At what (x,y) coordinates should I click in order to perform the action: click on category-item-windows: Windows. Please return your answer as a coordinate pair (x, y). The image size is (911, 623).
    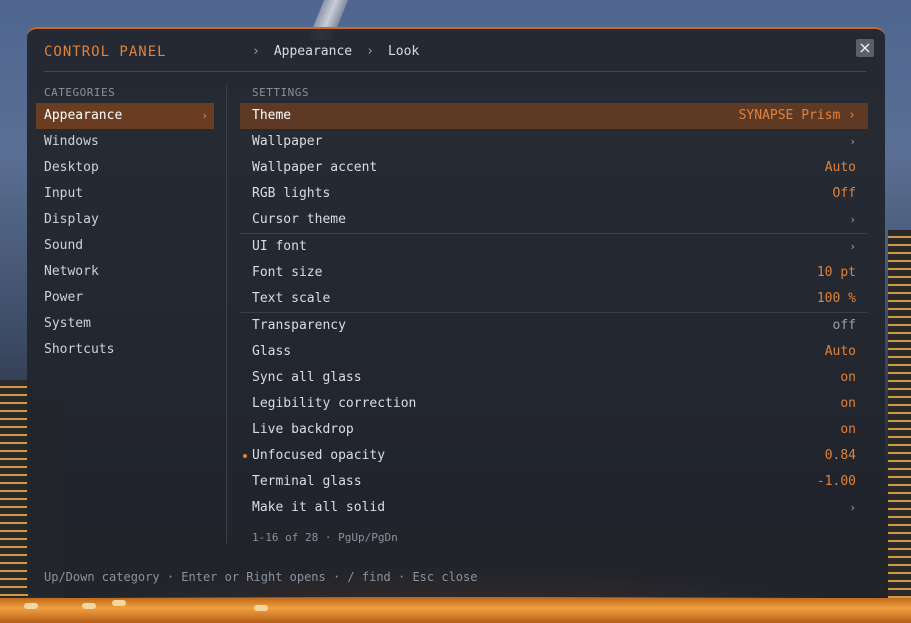
    Looking at the image, I should click on (125, 142).